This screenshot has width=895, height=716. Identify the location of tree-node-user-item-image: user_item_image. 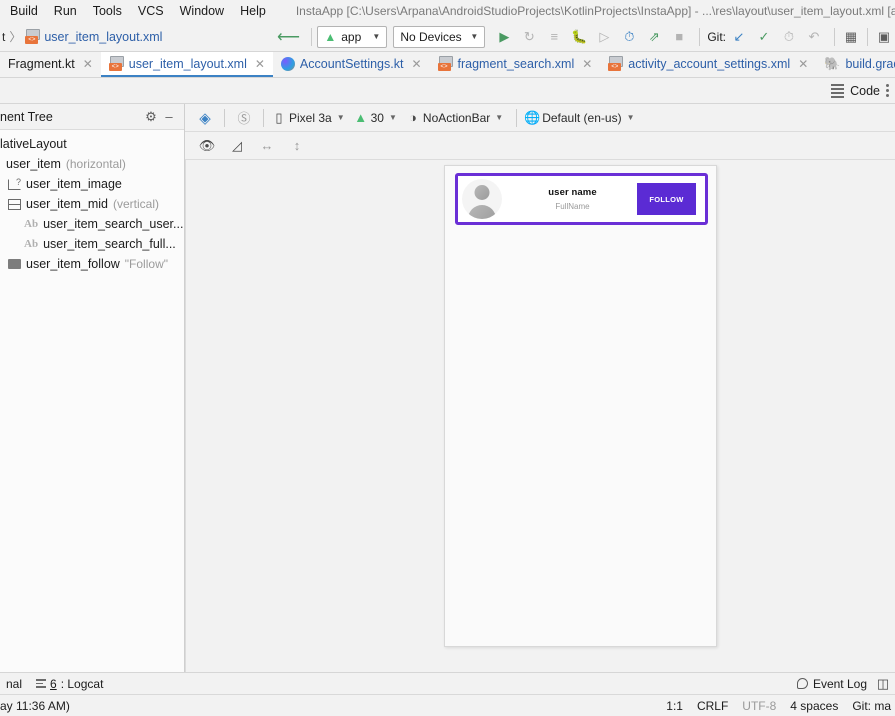
(92, 184).